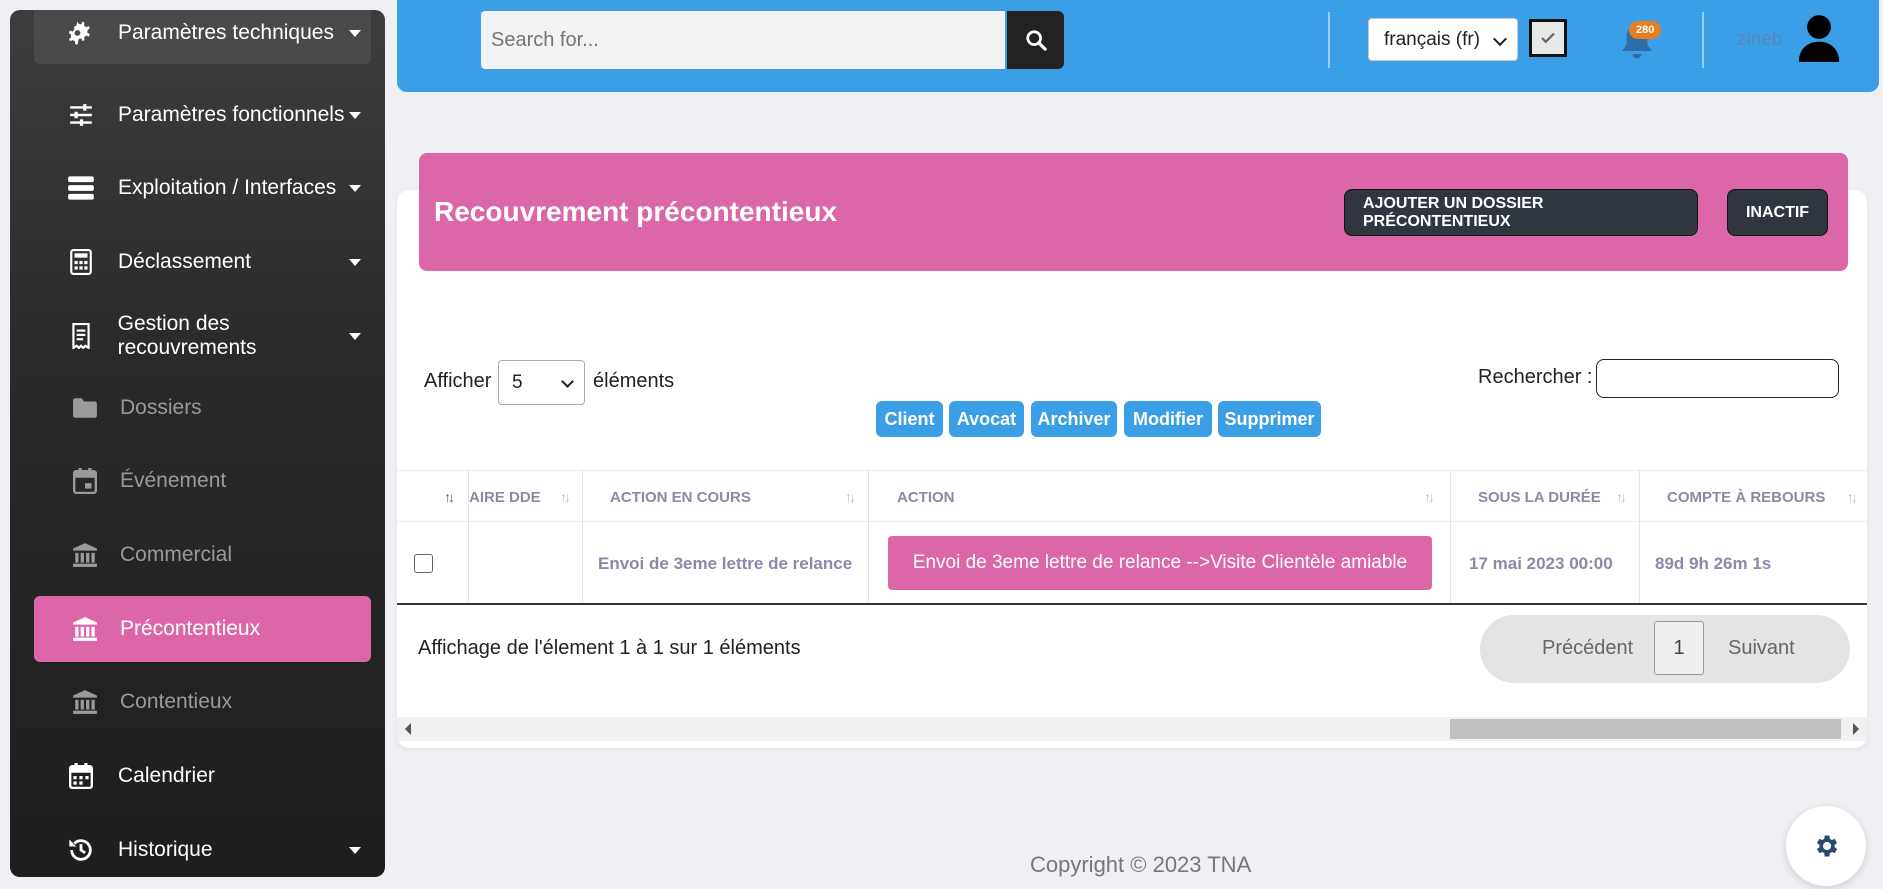  Describe the element at coordinates (1717, 378) in the screenshot. I see `table-search-input` at that location.